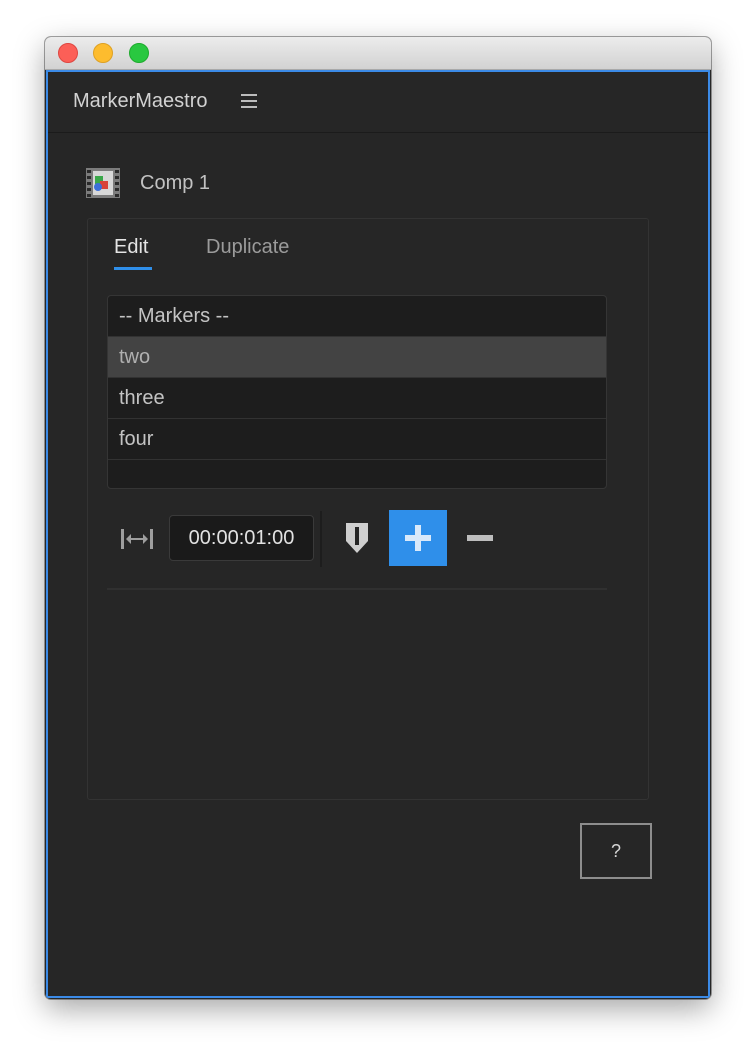 The image size is (756, 1054). I want to click on remove-marker-button, so click(480, 538).